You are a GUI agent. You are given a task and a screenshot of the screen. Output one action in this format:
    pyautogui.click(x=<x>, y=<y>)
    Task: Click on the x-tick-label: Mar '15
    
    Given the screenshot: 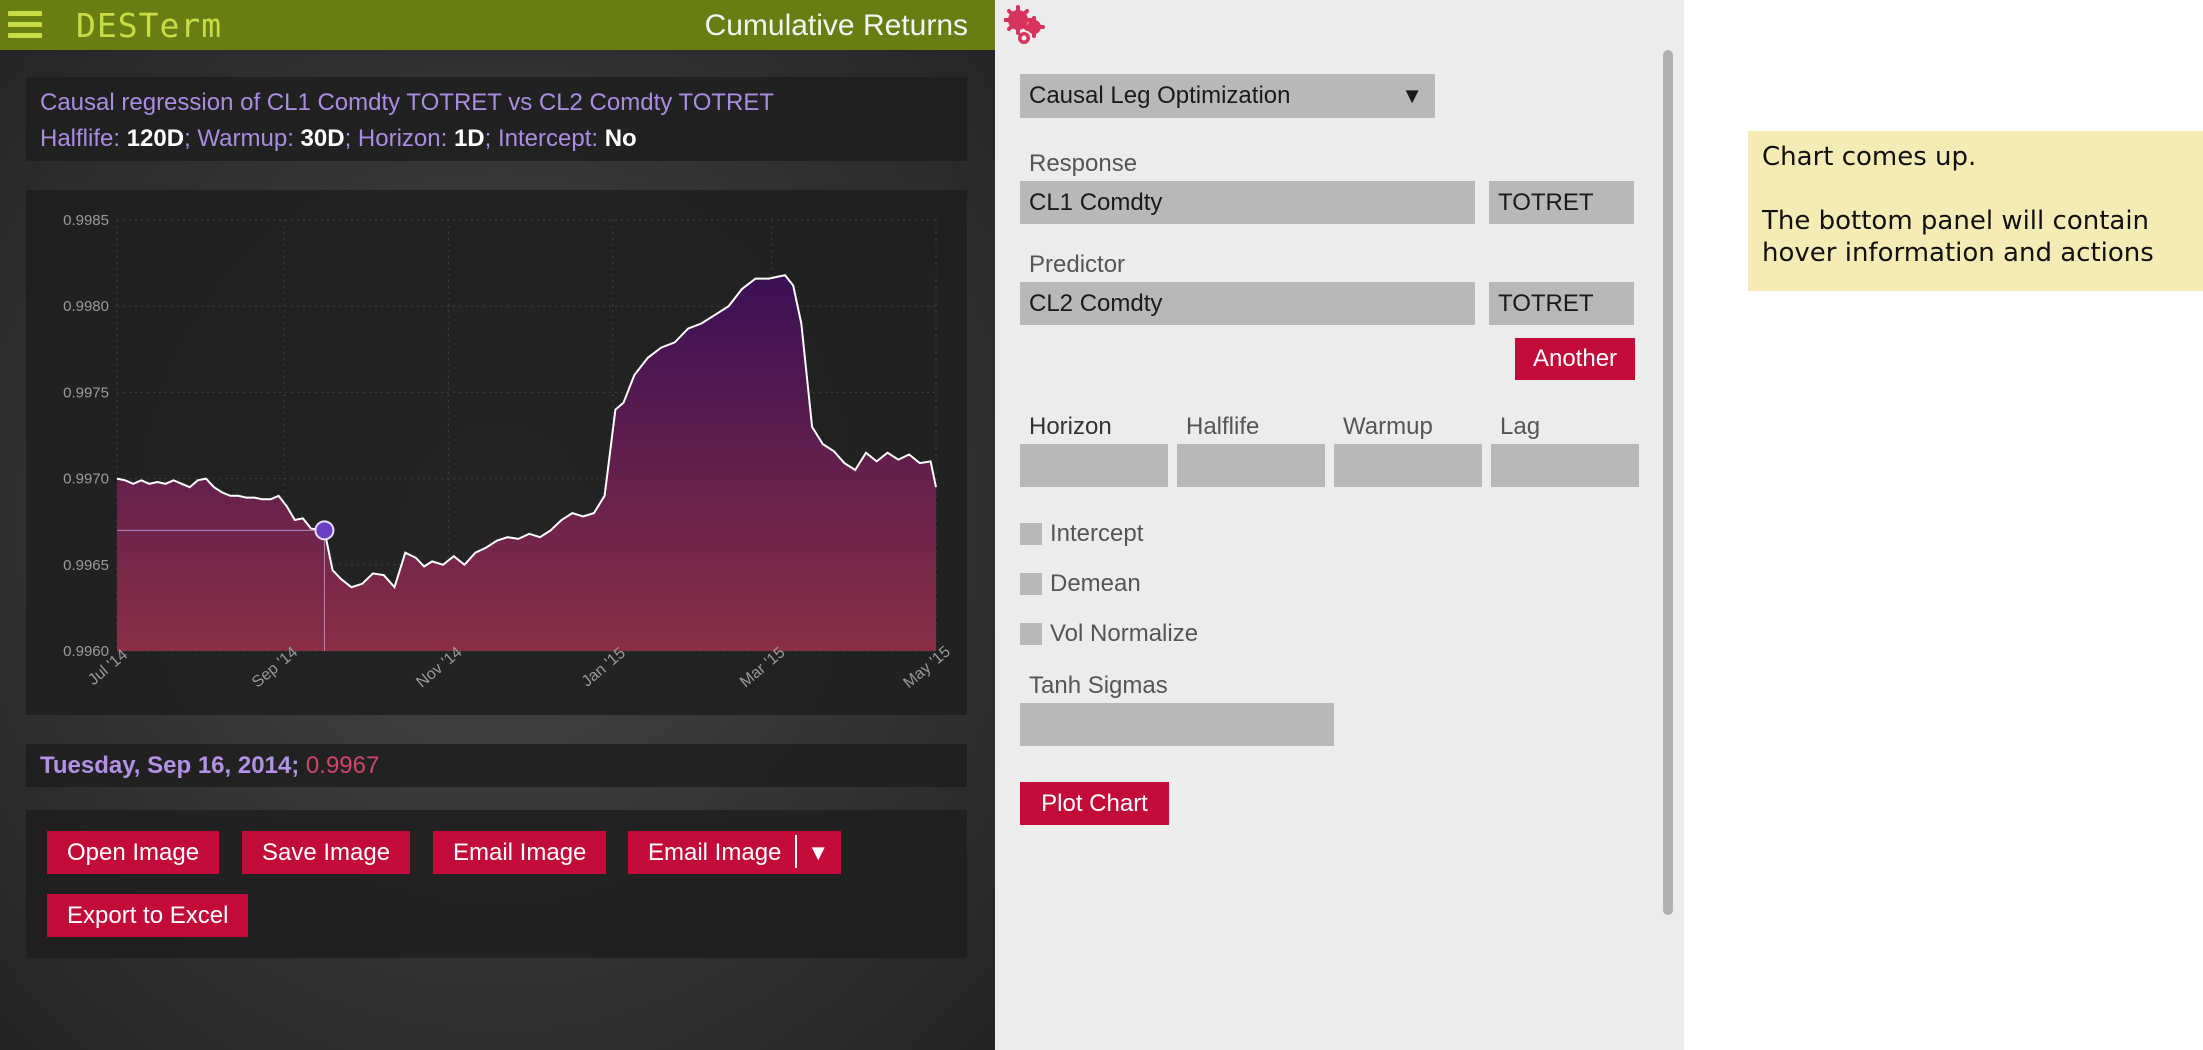 What is the action you would take?
    pyautogui.click(x=762, y=667)
    